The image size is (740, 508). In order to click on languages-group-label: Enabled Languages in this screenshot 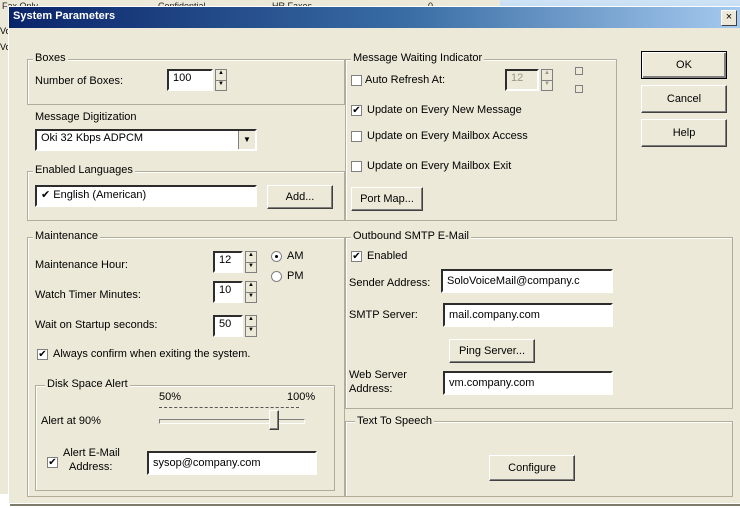, I will do `click(84, 170)`.